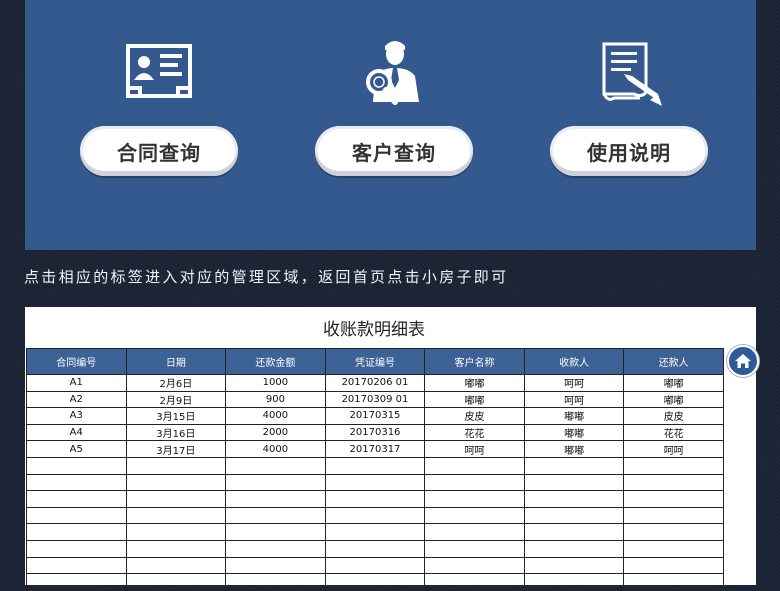 Image resolution: width=780 pixels, height=591 pixels. Describe the element at coordinates (375, 449) in the screenshot. I see `table-cell: 20170317` at that location.